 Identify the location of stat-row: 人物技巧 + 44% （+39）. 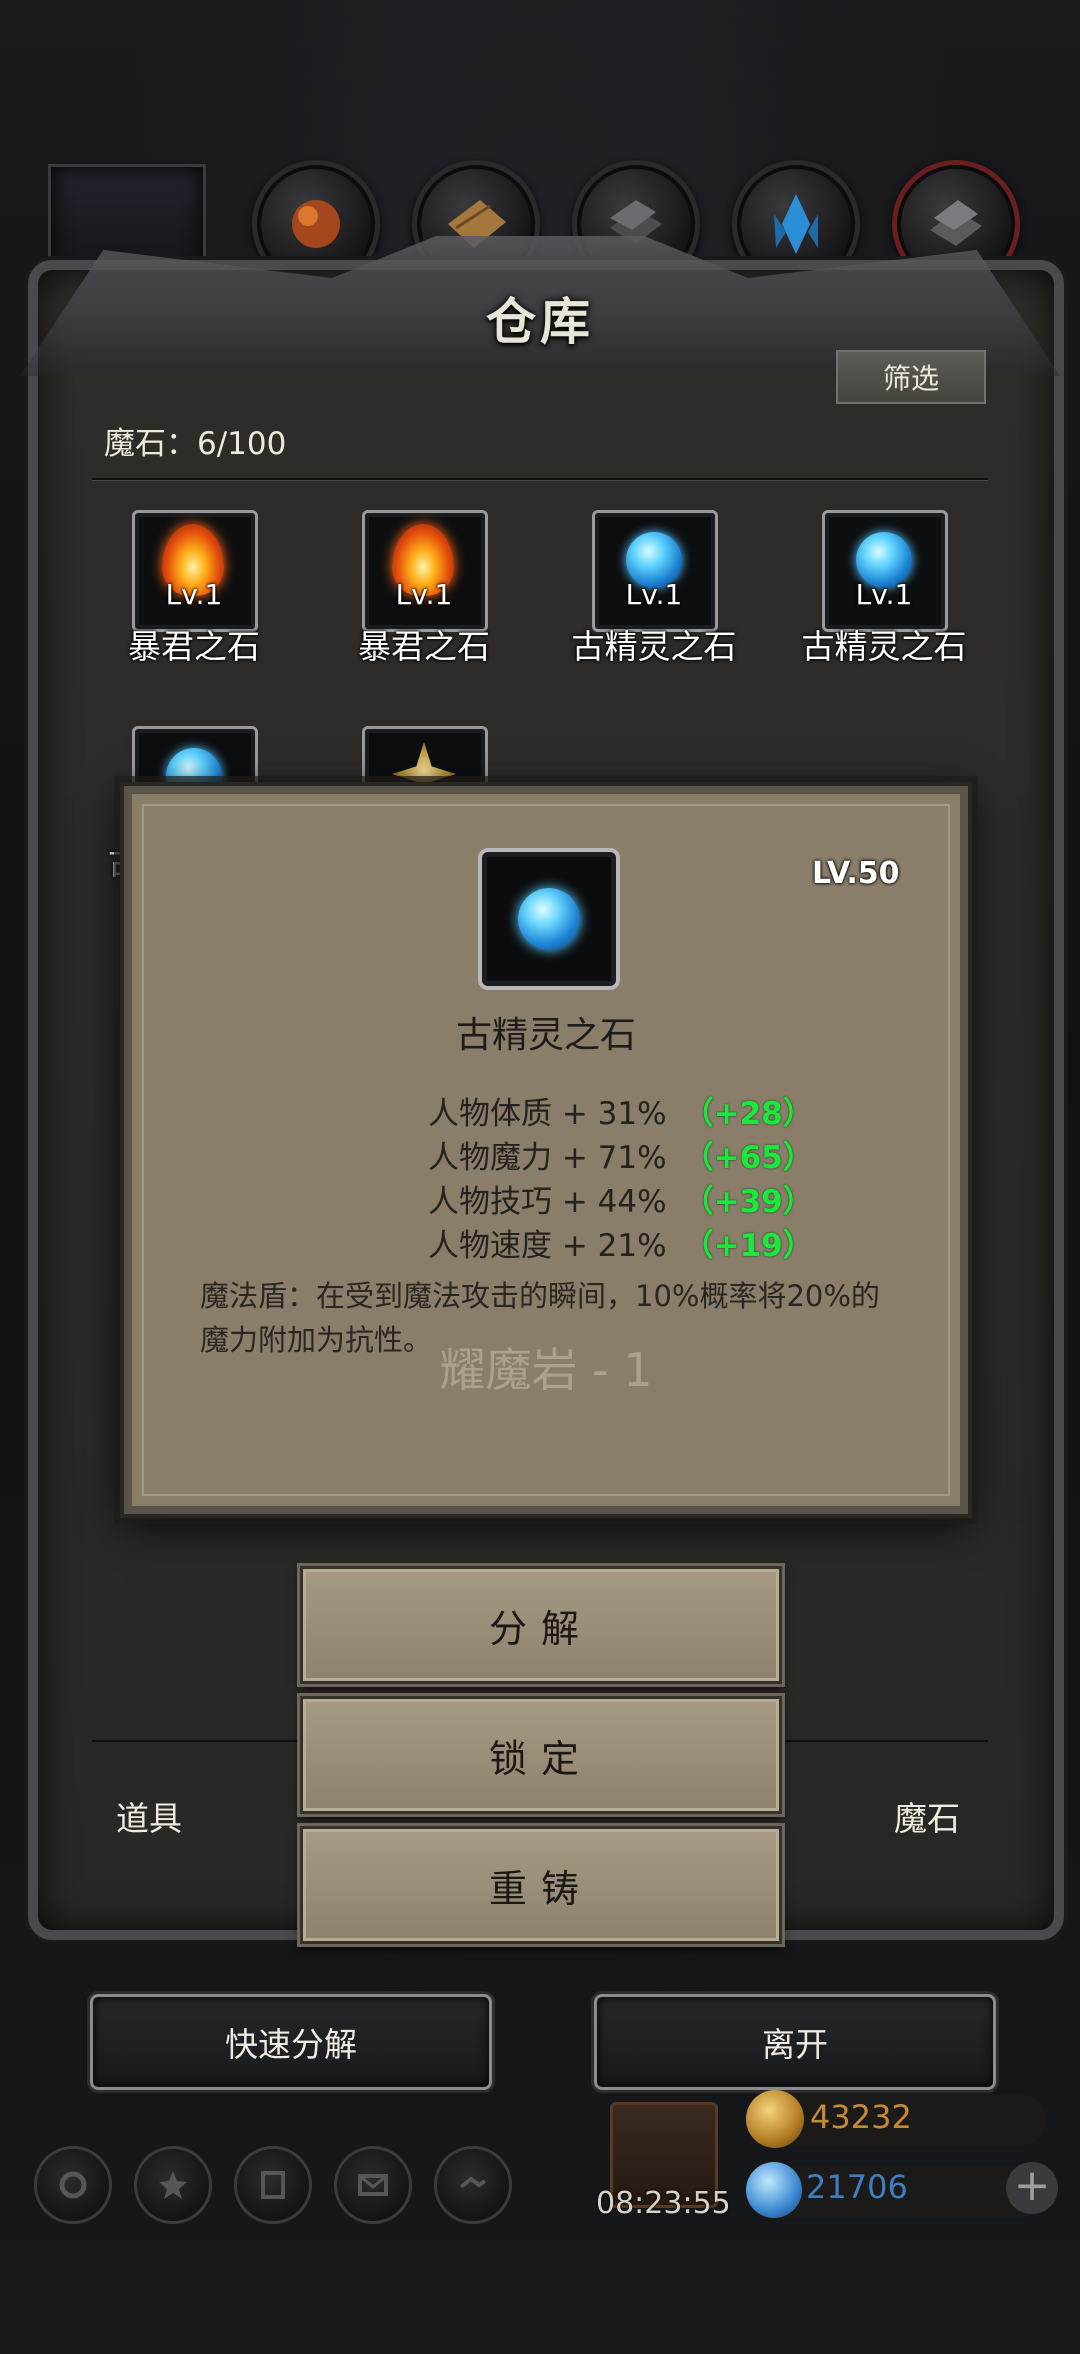
(621, 1198).